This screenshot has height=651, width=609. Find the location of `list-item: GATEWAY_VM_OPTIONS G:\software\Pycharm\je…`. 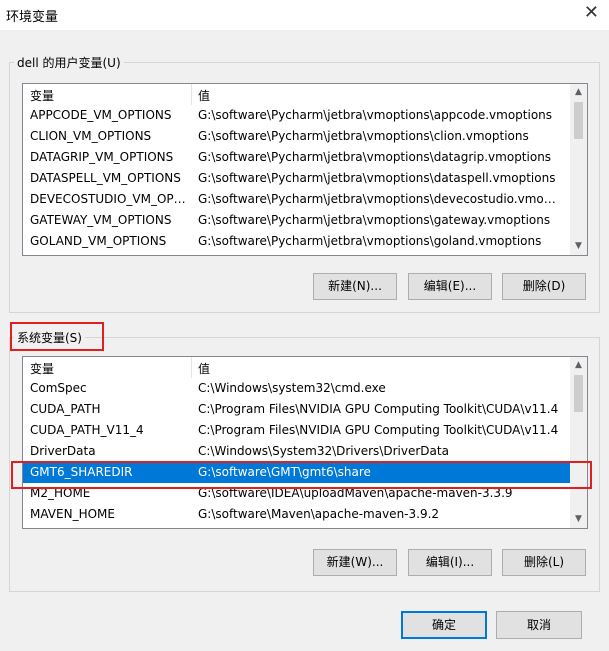

list-item: GATEWAY_VM_OPTIONS G:\software\Pycharm\je… is located at coordinates (296, 220).